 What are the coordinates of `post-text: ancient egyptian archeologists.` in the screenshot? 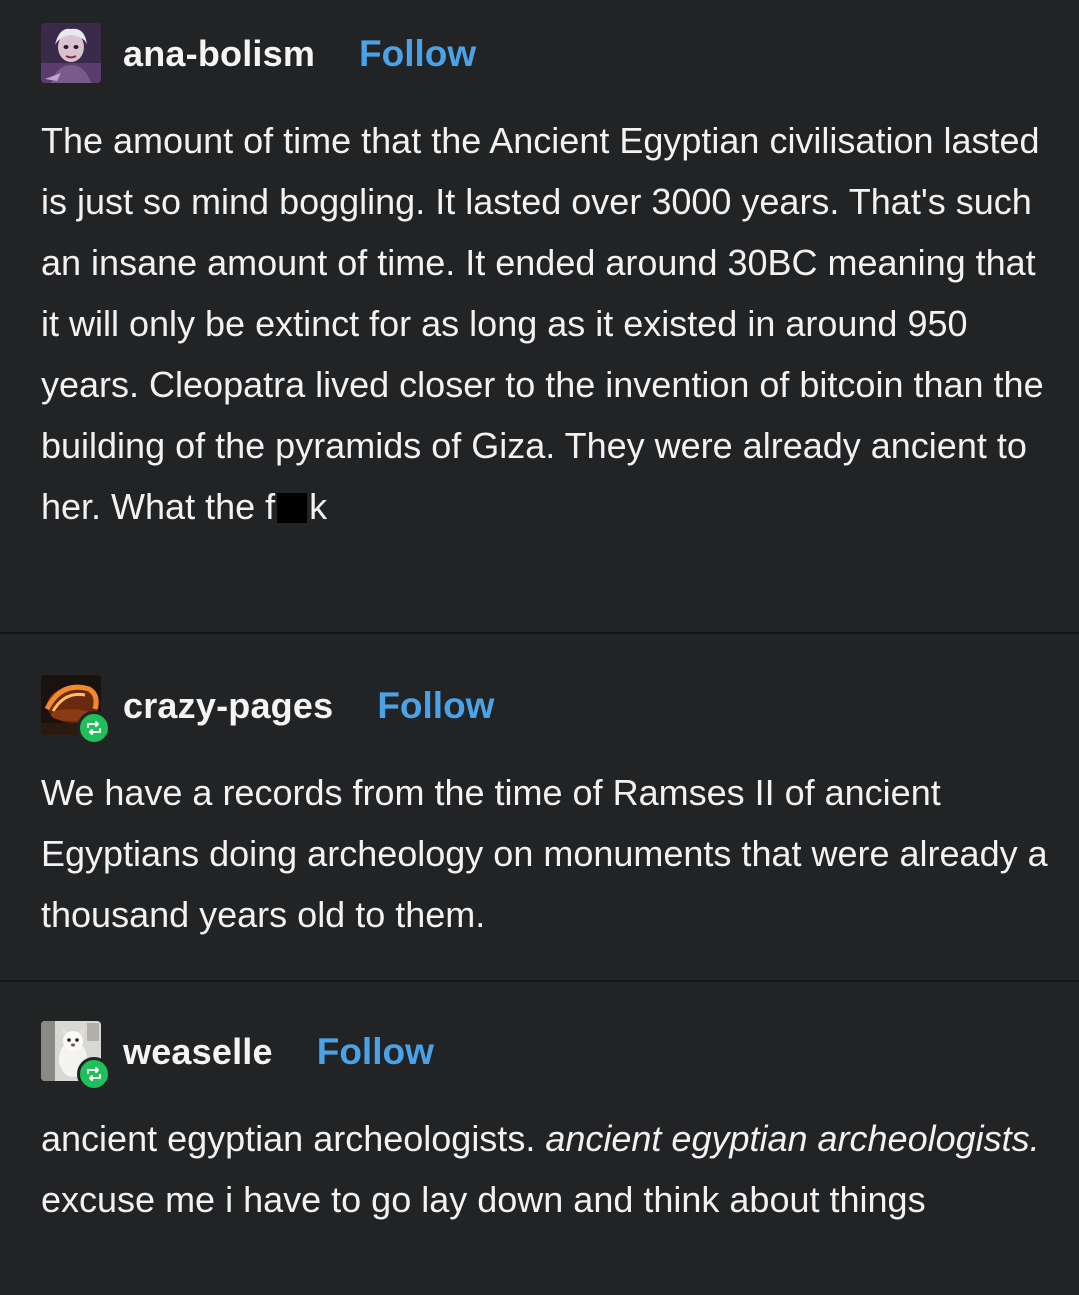 It's located at (293, 1138).